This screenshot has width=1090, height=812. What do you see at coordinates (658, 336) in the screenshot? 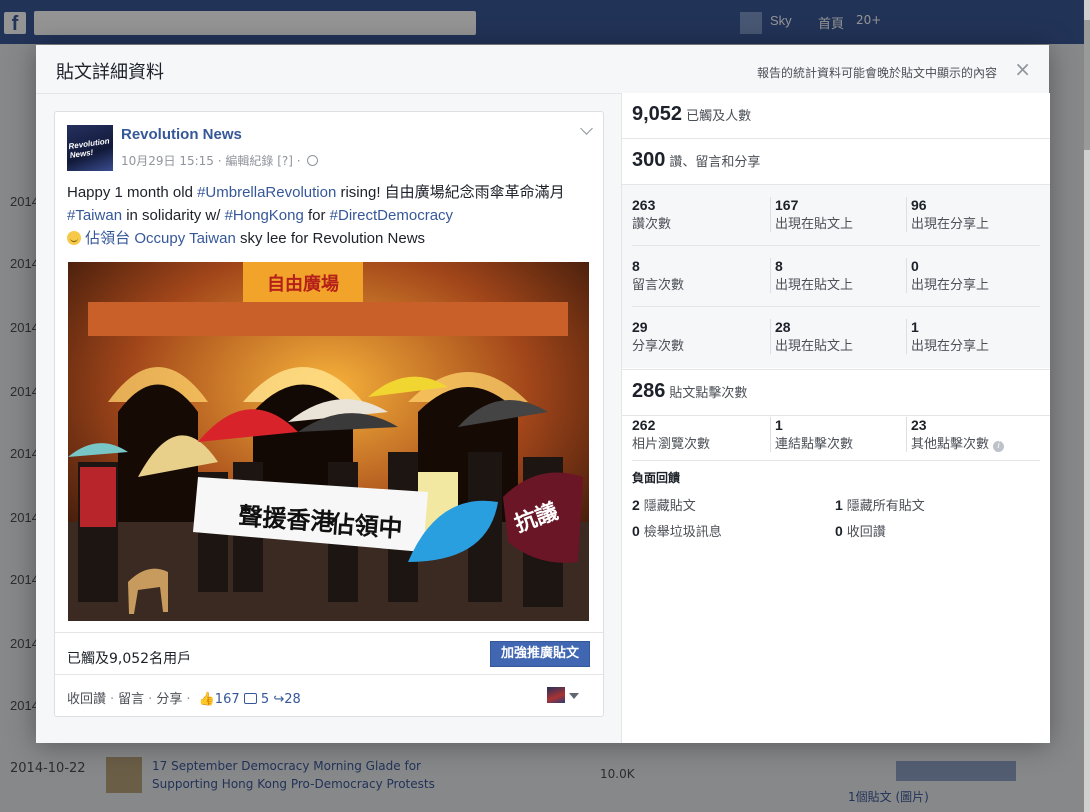
I see `stat-cell: 29 分享次數` at bounding box center [658, 336].